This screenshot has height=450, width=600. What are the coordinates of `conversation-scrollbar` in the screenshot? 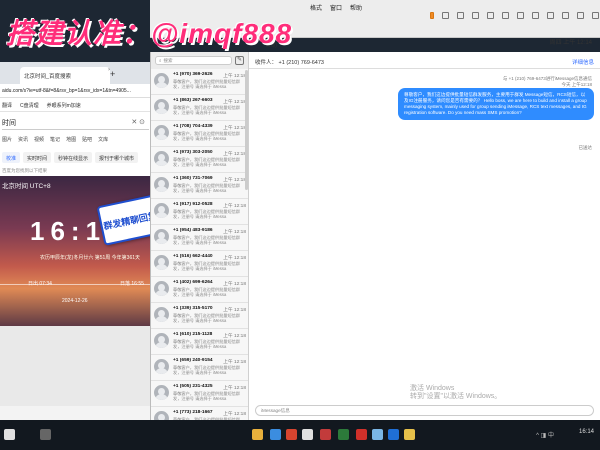 It's located at (246, 130).